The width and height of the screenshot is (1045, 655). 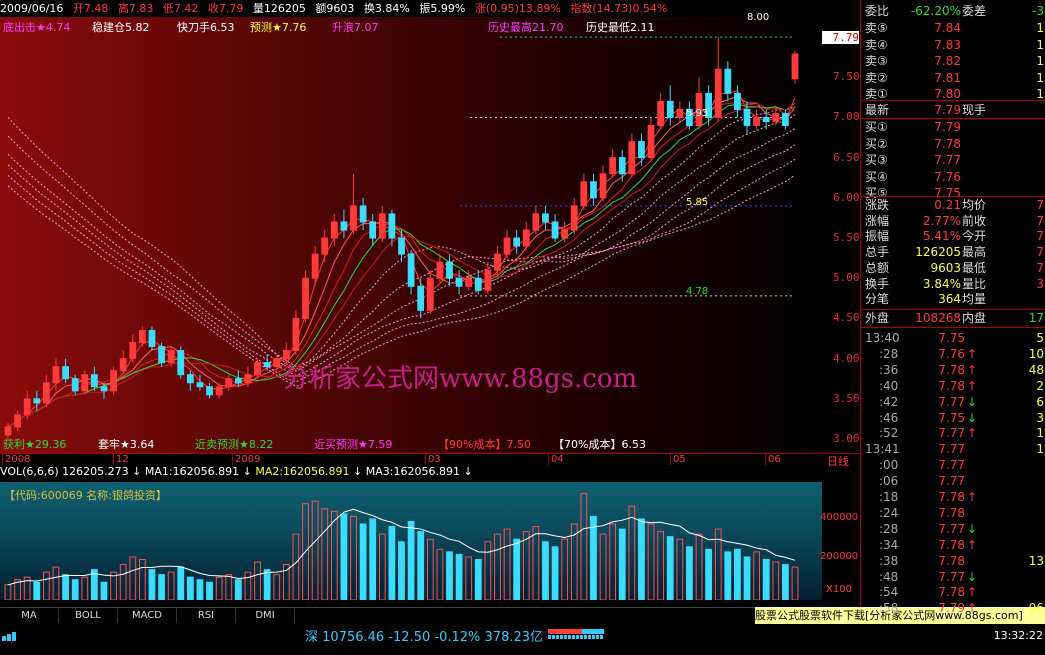 What do you see at coordinates (953, 481) in the screenshot?
I see `tick-row: :06 7.77` at bounding box center [953, 481].